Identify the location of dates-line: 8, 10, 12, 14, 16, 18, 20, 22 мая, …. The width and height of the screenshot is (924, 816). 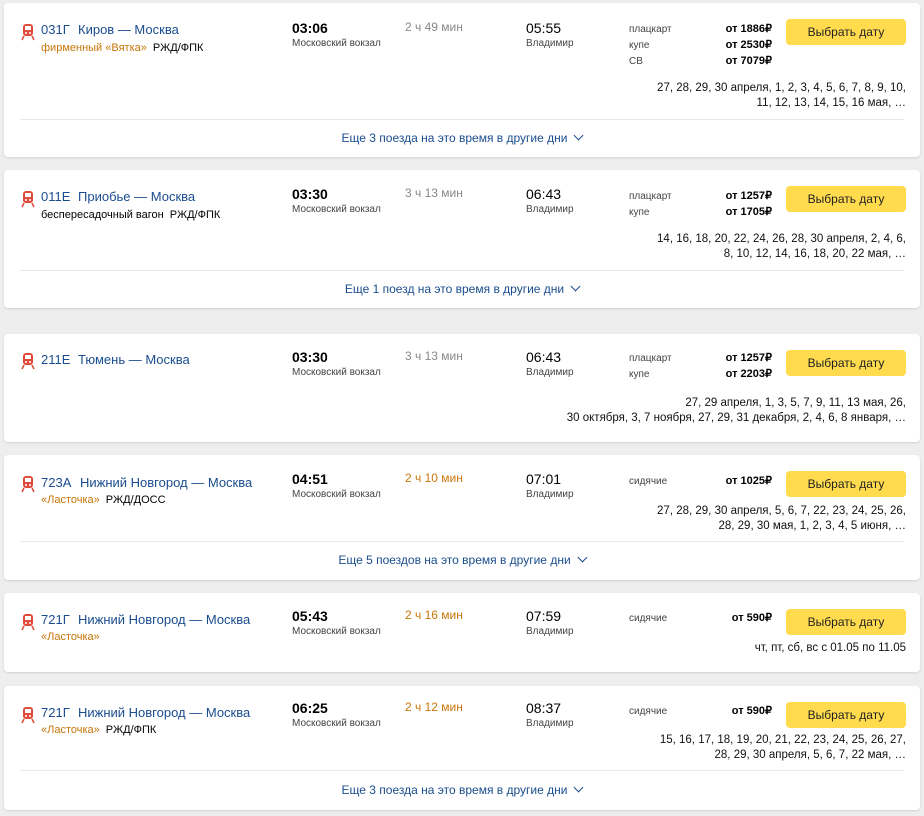
(814, 254).